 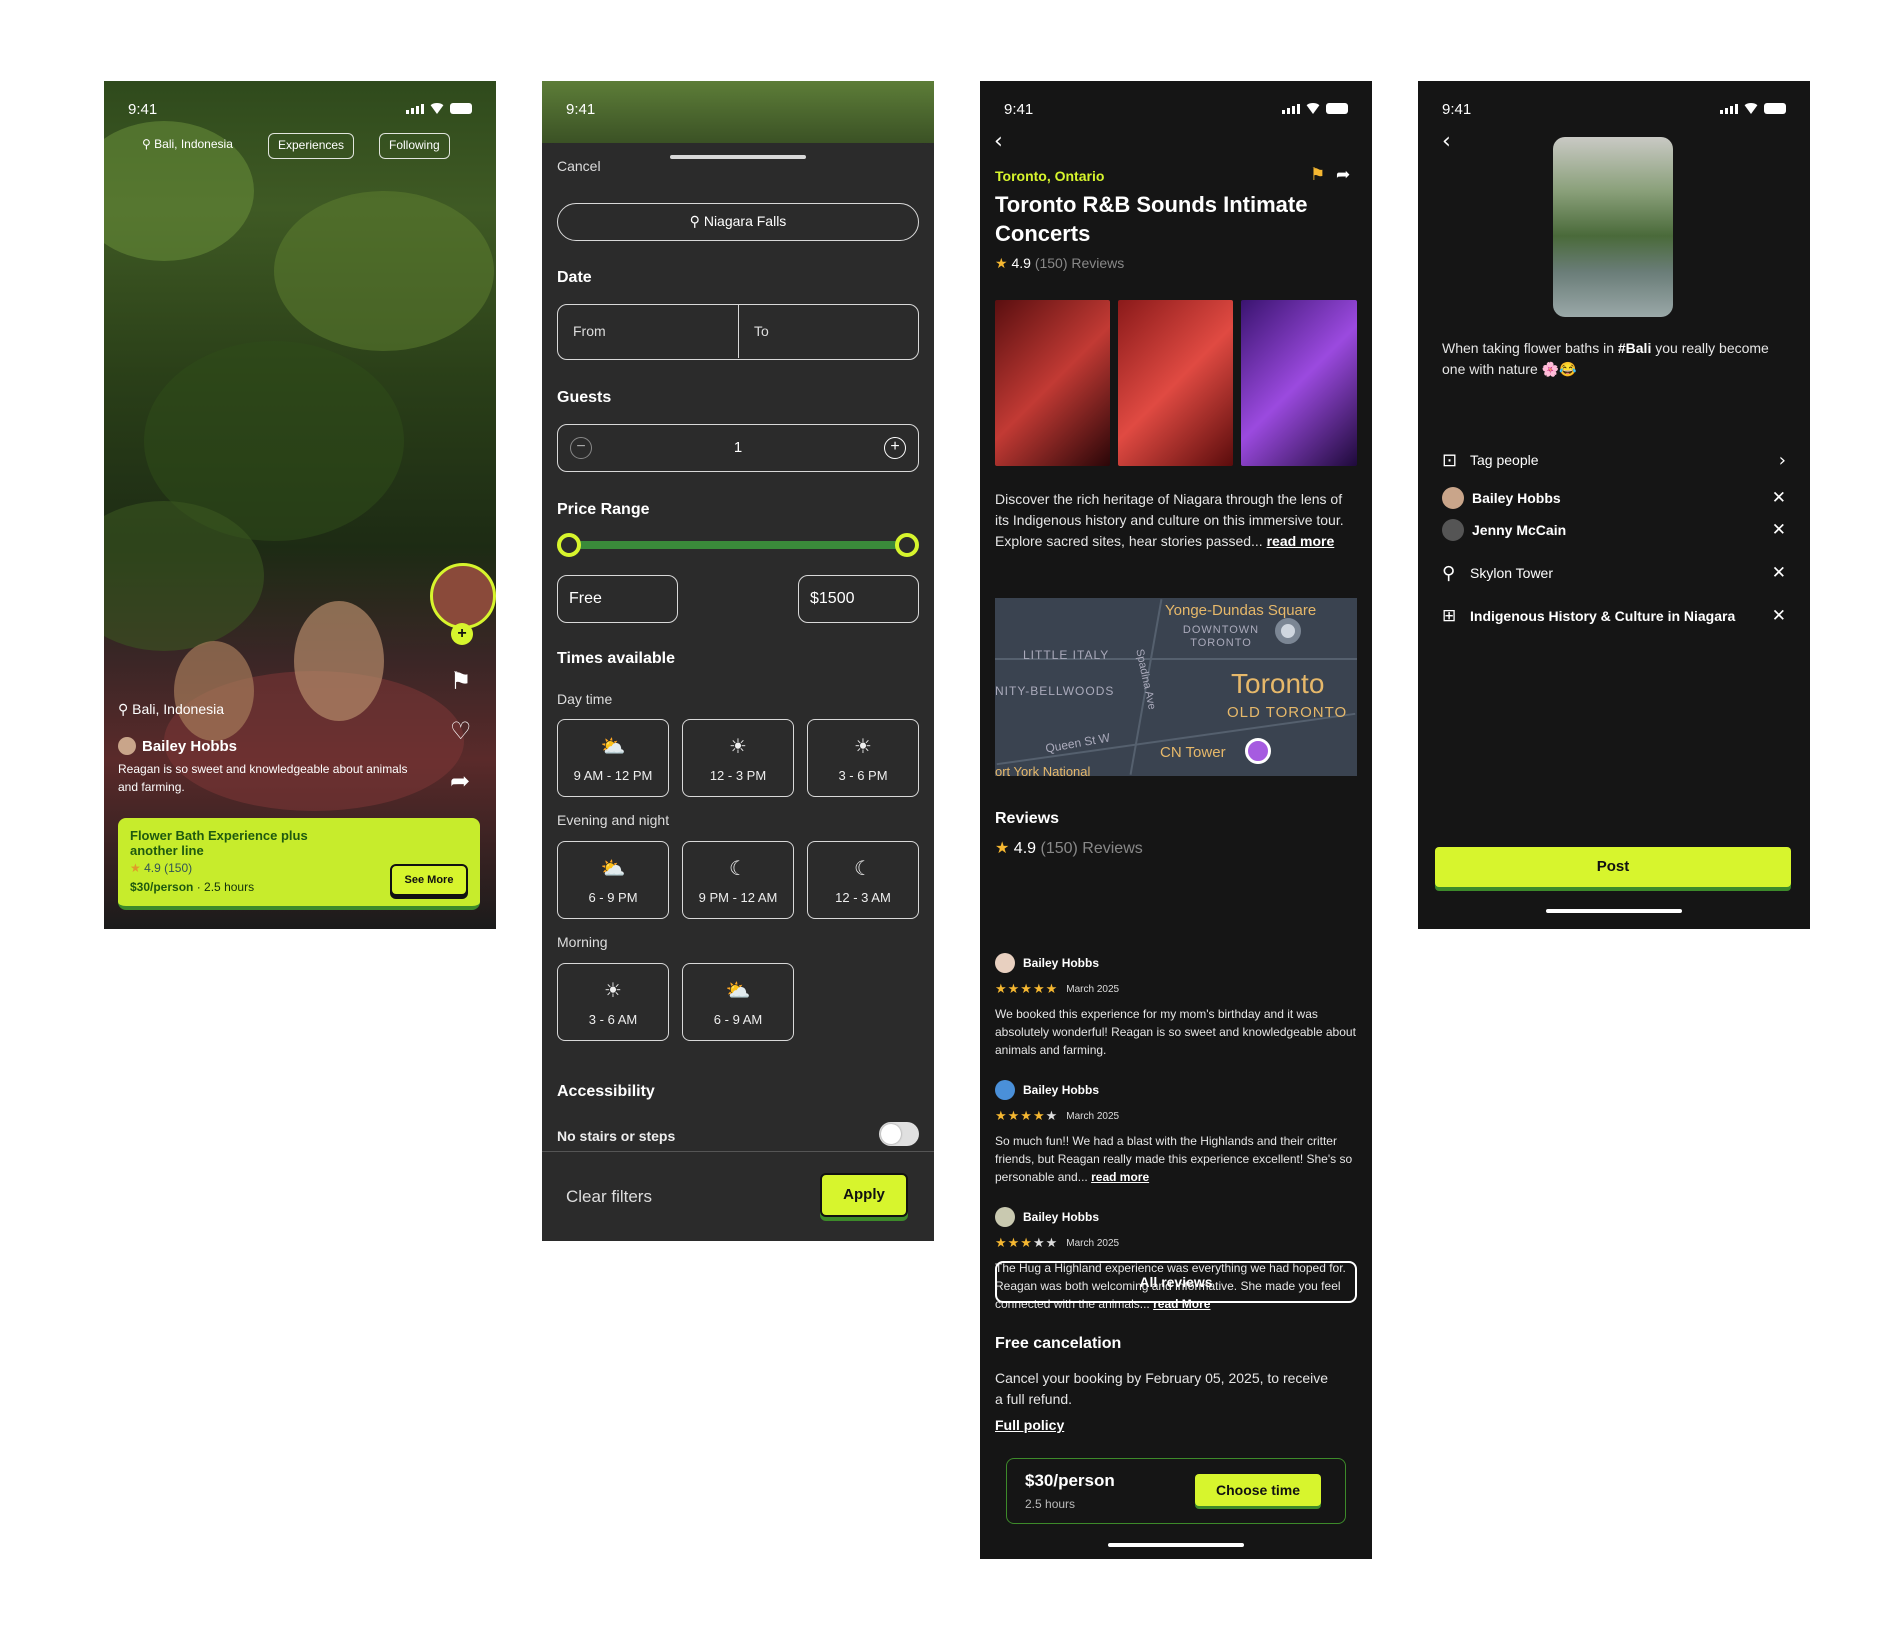 I want to click on time-slot-6-9pm: ⛅ 6 - 9 PM, so click(x=613, y=880).